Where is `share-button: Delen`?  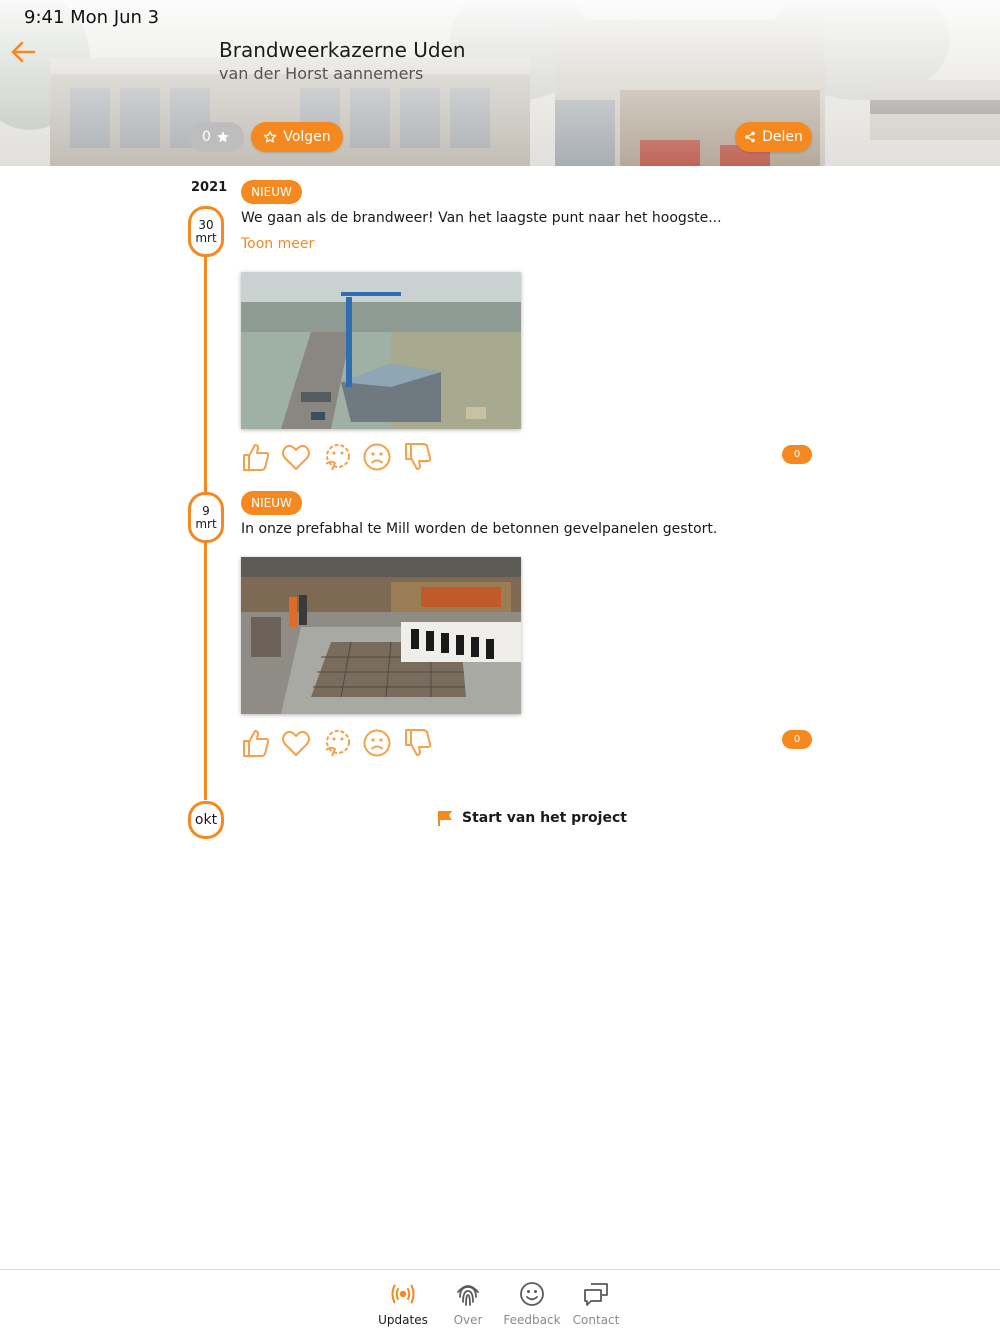
share-button: Delen is located at coordinates (773, 137).